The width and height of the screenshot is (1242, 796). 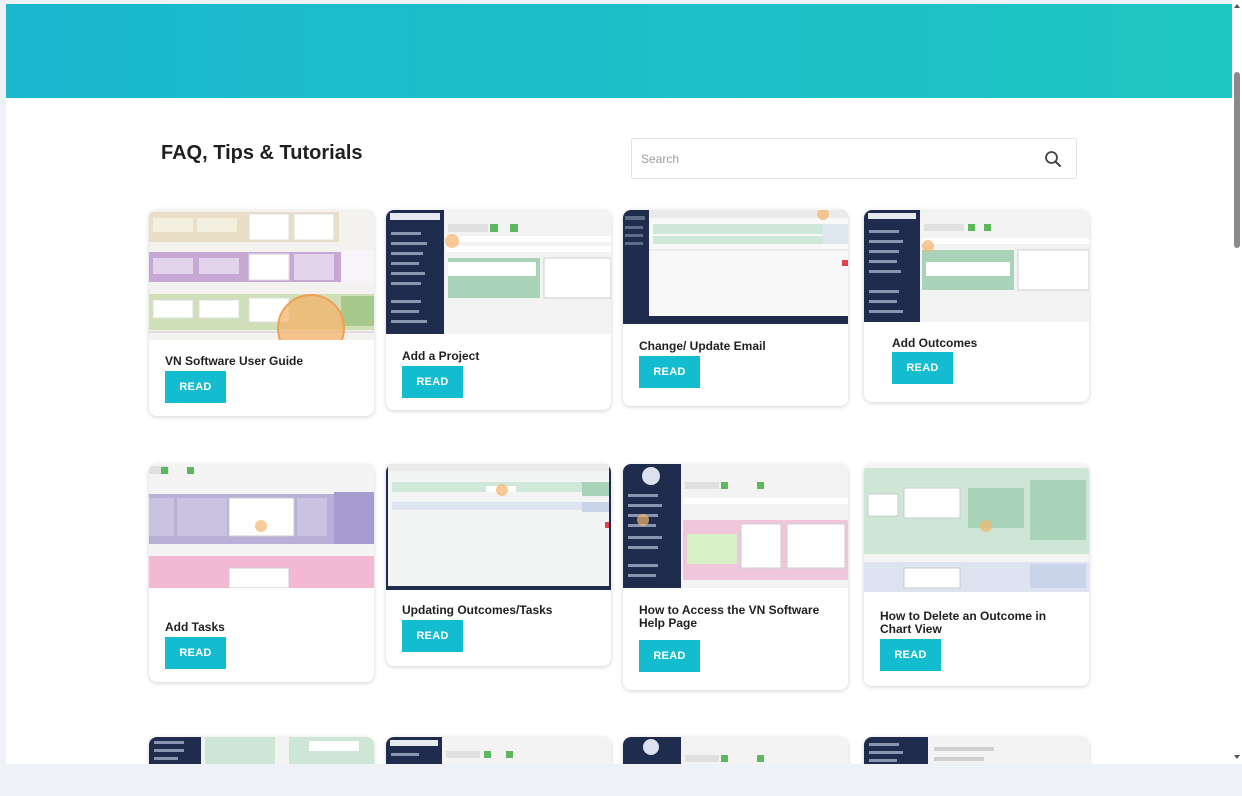 What do you see at coordinates (935, 343) in the screenshot?
I see `article-title: Add Outcomes` at bounding box center [935, 343].